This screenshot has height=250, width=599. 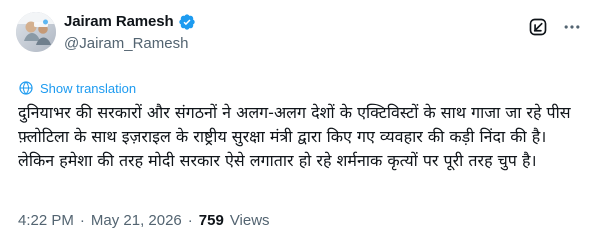 I want to click on author-handle: @Jairam_Ramesh, so click(x=130, y=44).